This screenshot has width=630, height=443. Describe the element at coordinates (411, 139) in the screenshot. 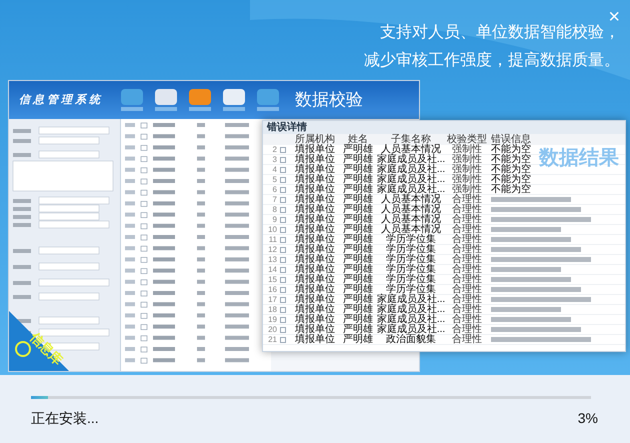

I see `column-header: 子集名称` at that location.